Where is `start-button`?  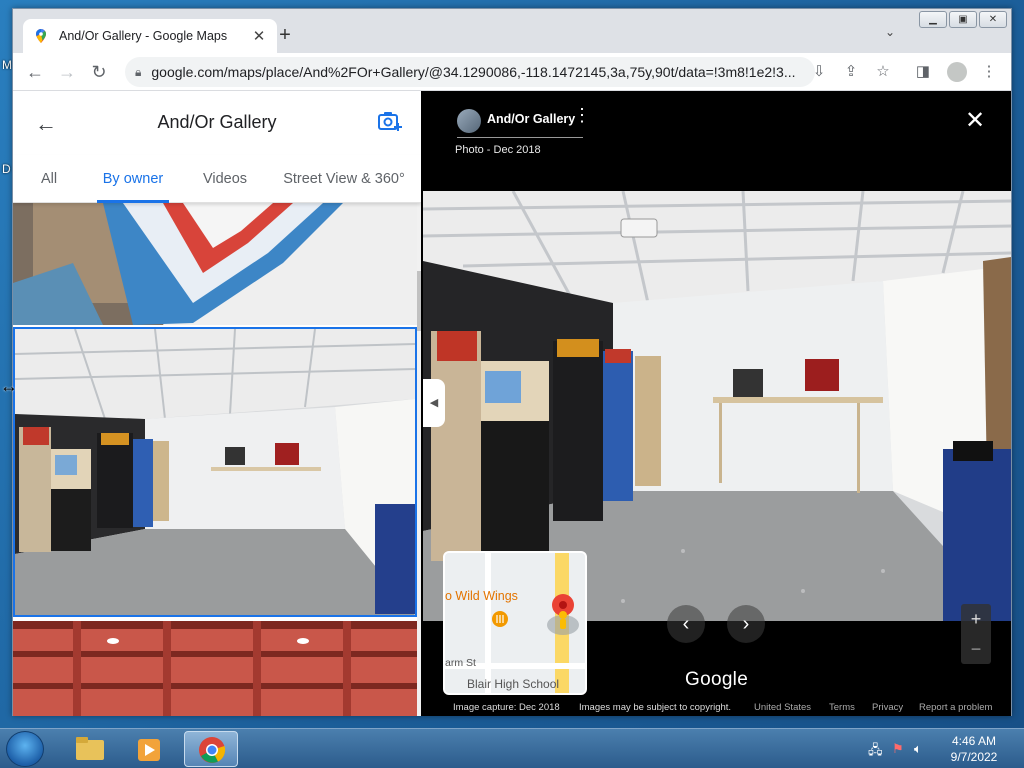
start-button is located at coordinates (25, 749).